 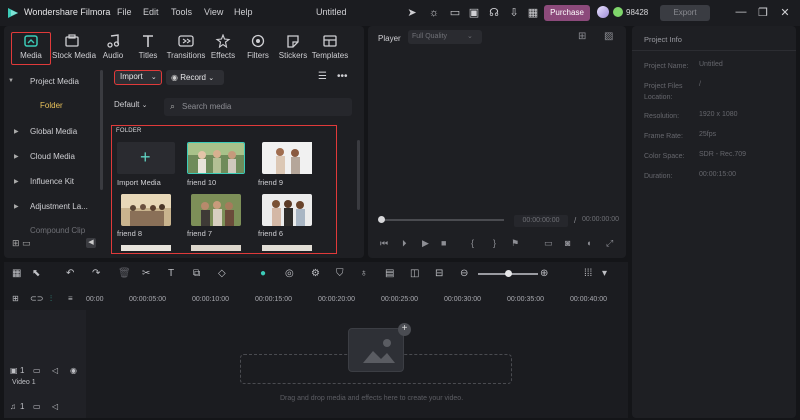 I want to click on avatar, so click(x=603, y=12).